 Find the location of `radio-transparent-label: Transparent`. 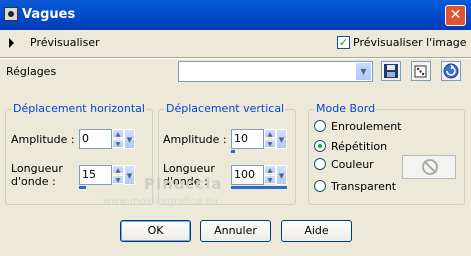

radio-transparent-label: Transparent is located at coordinates (363, 186).